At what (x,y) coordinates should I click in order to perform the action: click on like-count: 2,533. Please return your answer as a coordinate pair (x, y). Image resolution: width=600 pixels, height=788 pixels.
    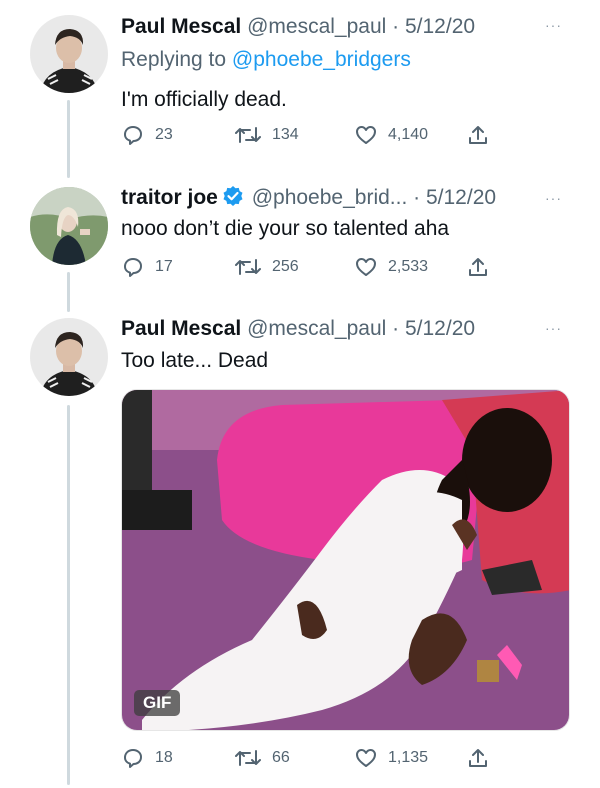
    Looking at the image, I should click on (408, 266).